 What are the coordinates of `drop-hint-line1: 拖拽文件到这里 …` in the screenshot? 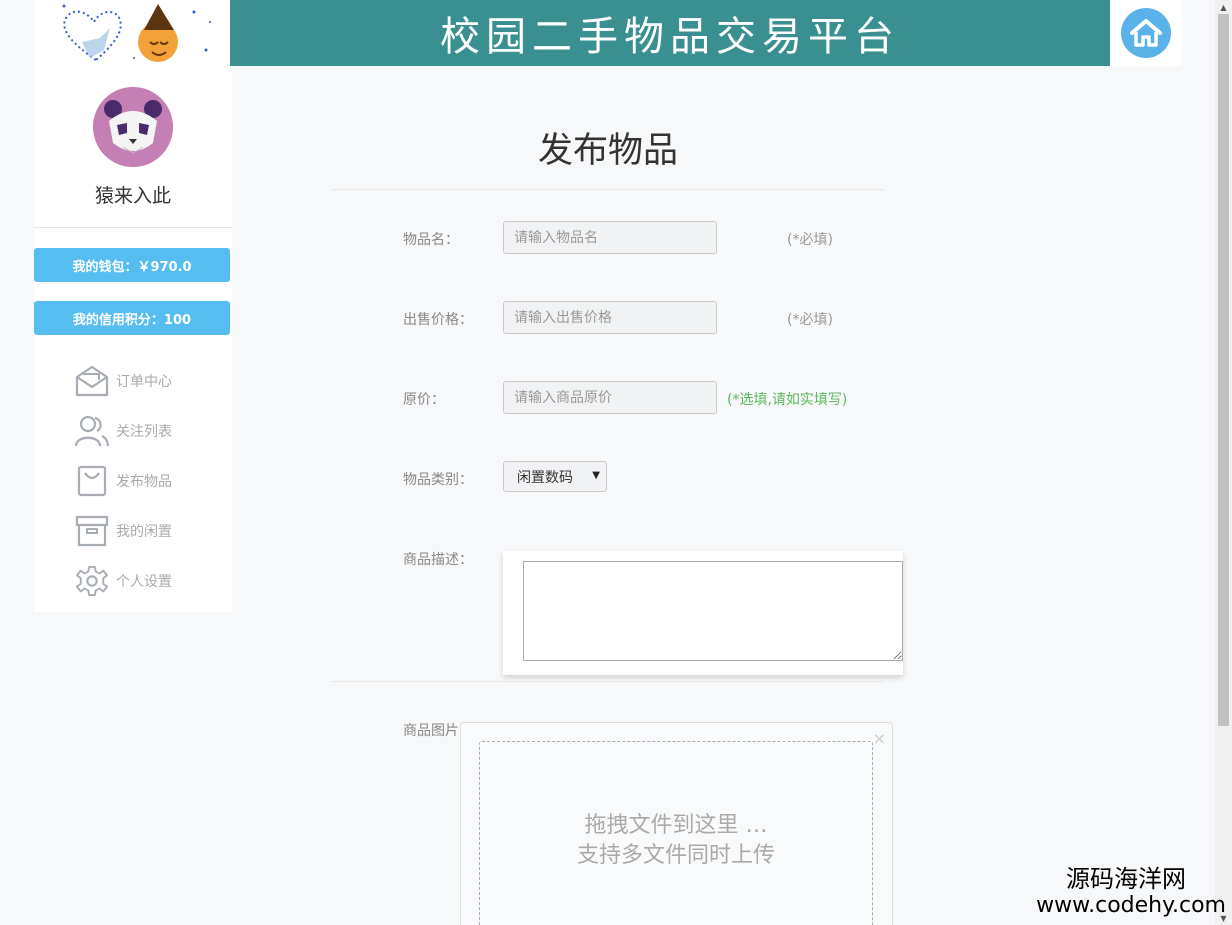 It's located at (676, 825).